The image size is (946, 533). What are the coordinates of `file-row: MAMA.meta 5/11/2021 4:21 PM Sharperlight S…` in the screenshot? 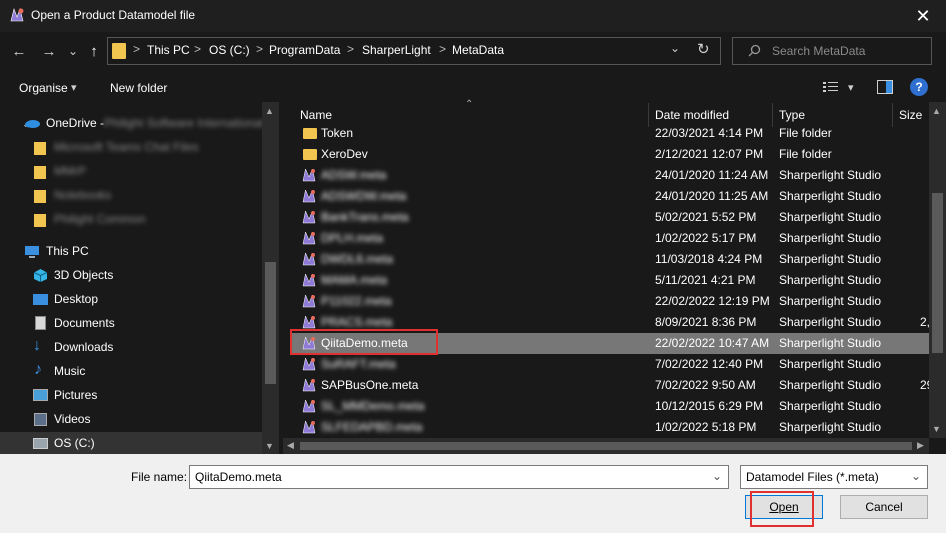 It's located at (610, 280).